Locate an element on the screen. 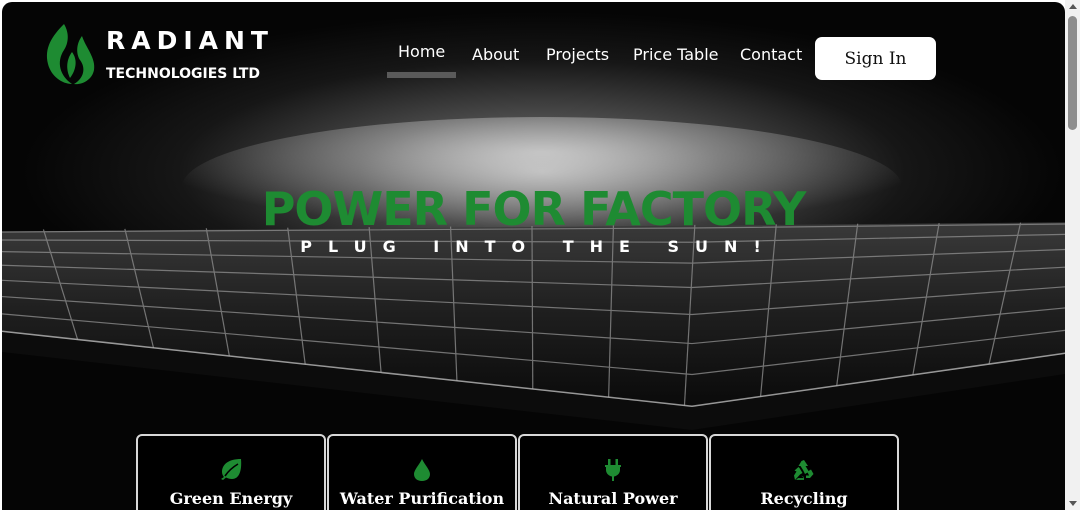 The width and height of the screenshot is (1080, 510). feature-card-water-purification: Water Purification is located at coordinates (422, 472).